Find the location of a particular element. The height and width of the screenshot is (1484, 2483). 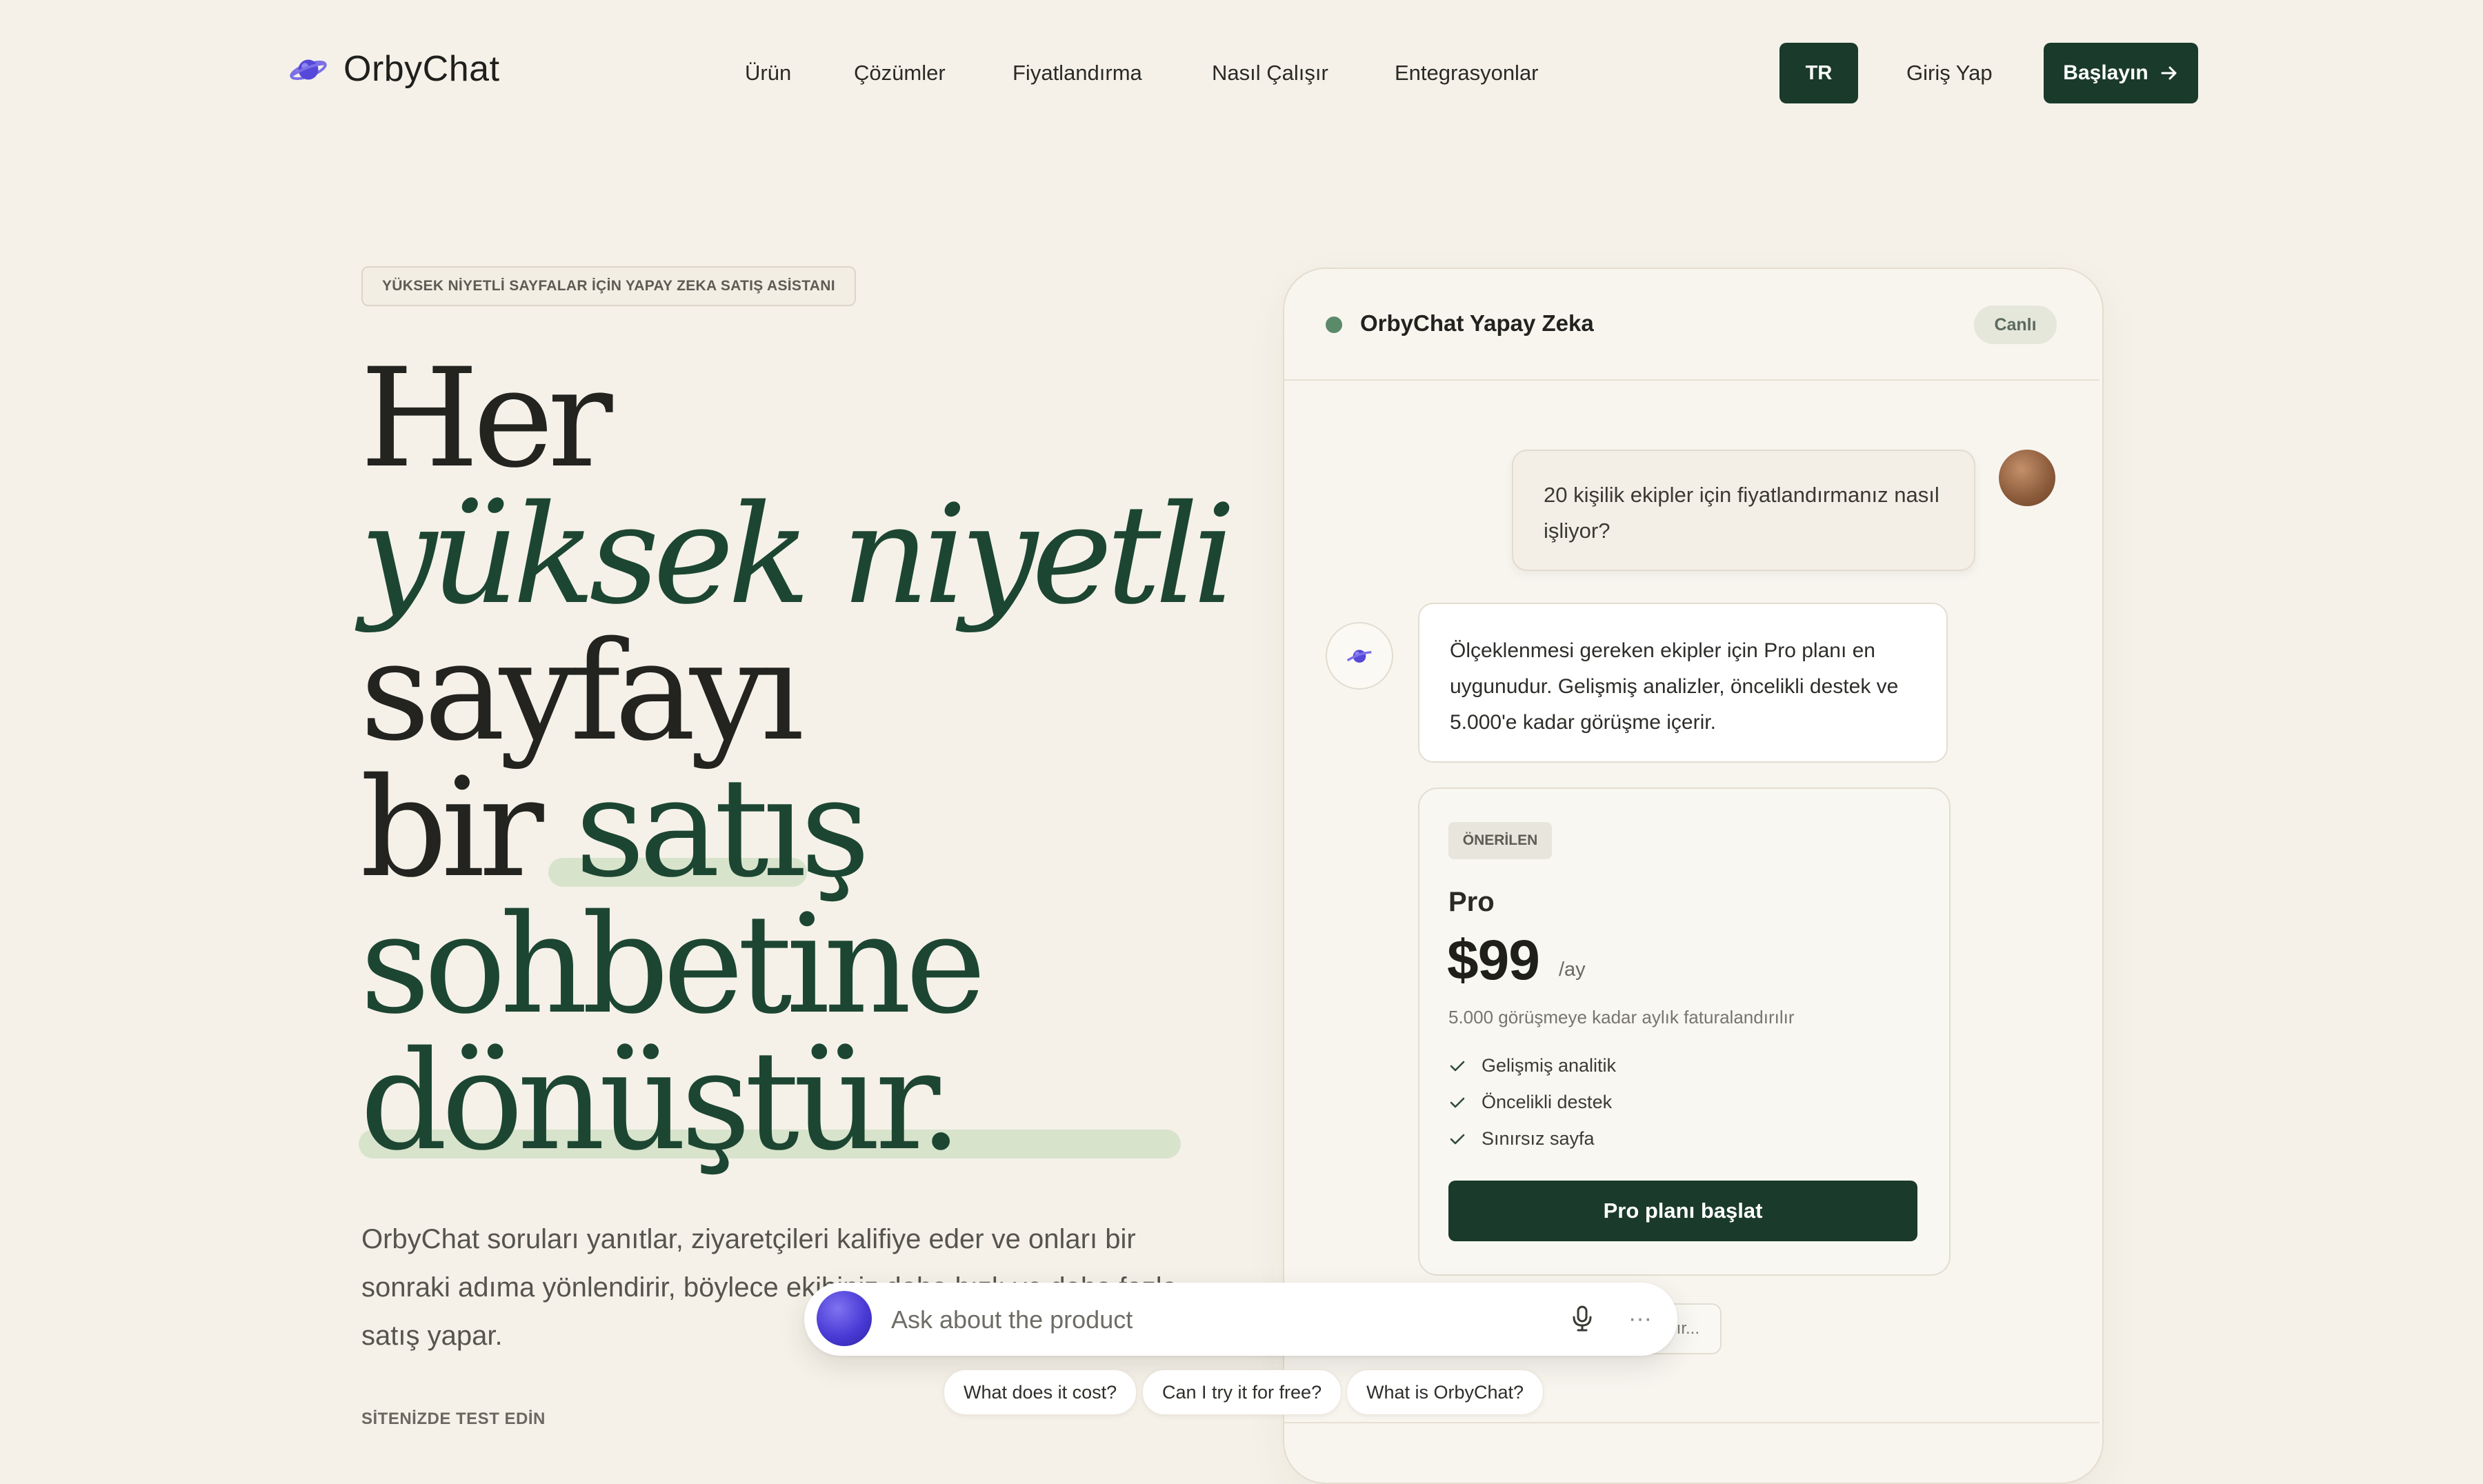

user-avatar is located at coordinates (2027, 478).